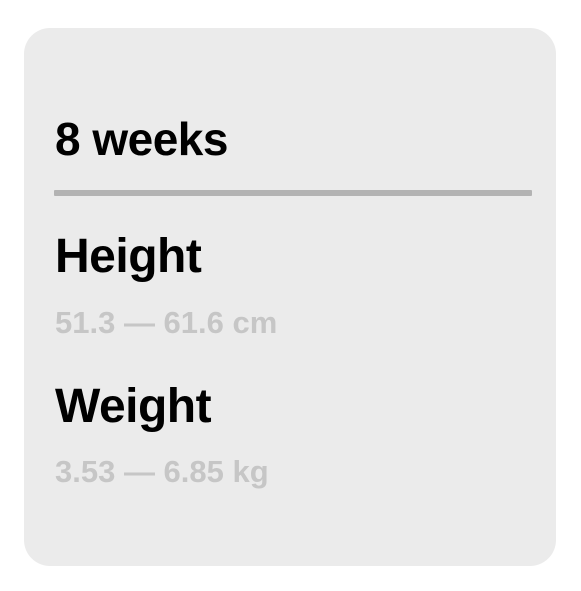  Describe the element at coordinates (133, 406) in the screenshot. I see `weight-label: Weight` at that location.